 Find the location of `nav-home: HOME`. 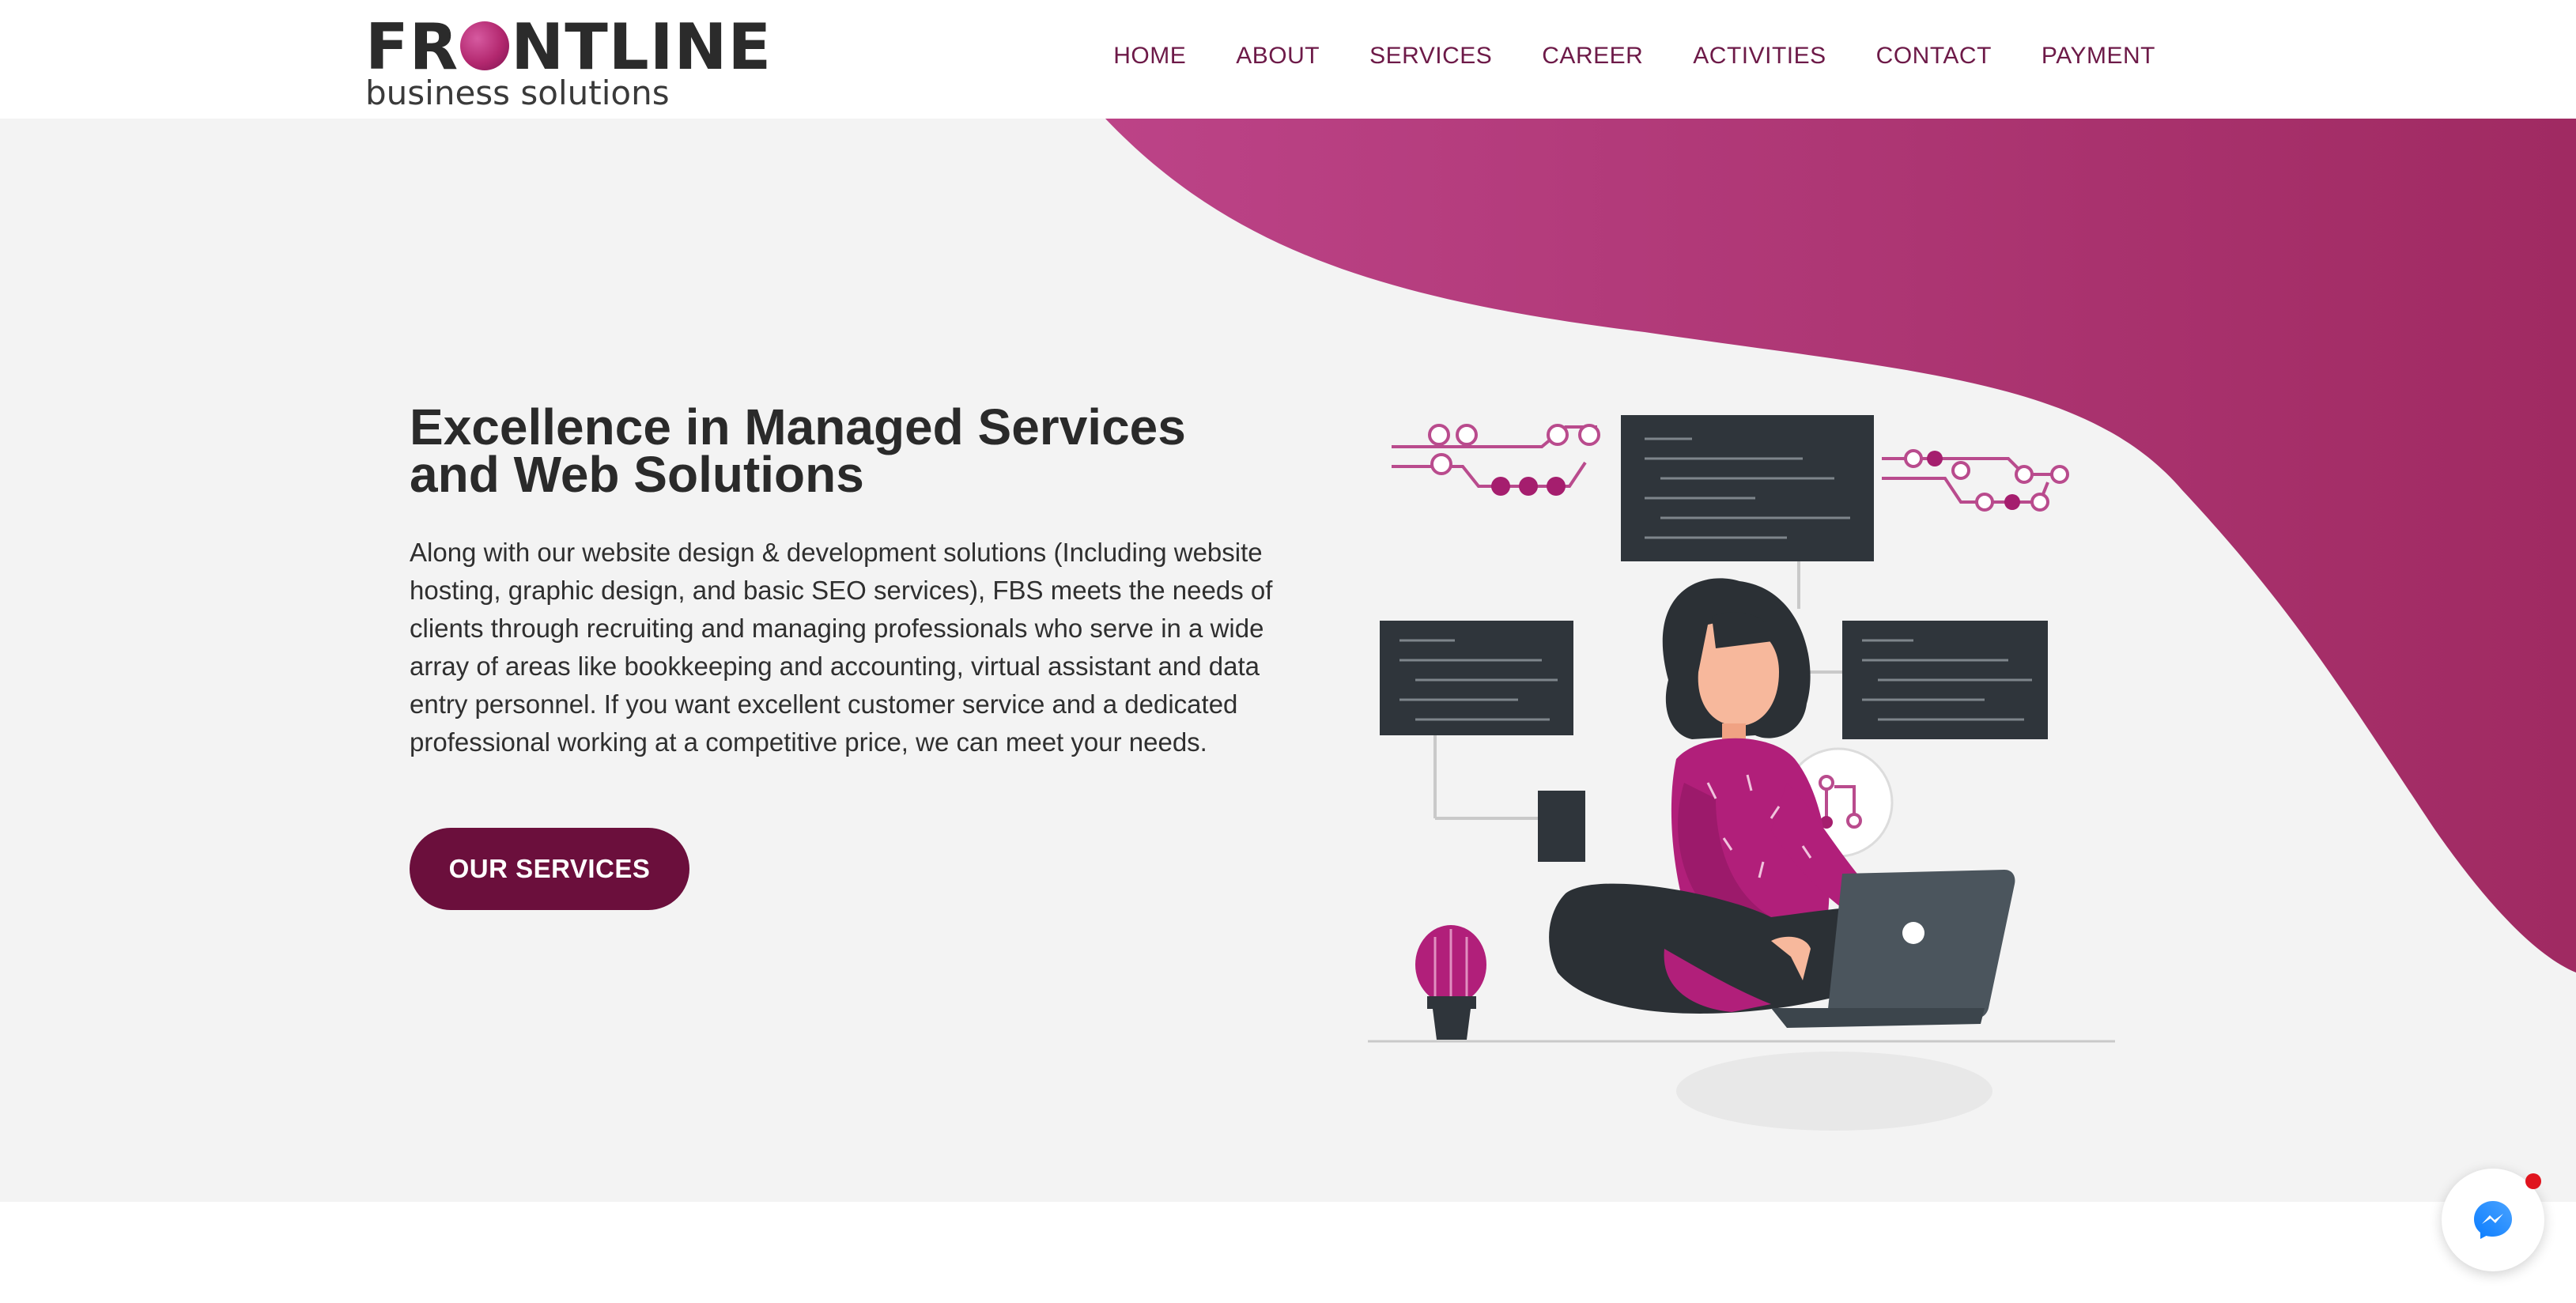

nav-home: HOME is located at coordinates (1149, 57).